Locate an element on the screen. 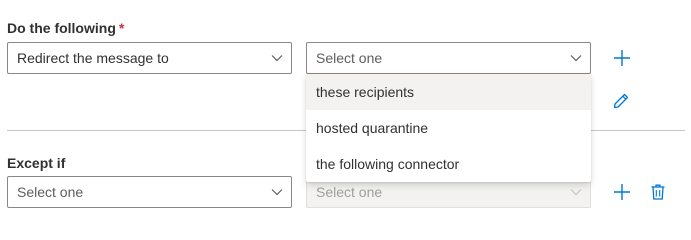 This screenshot has height=240, width=691. option-label: hosted quarantine is located at coordinates (372, 128).